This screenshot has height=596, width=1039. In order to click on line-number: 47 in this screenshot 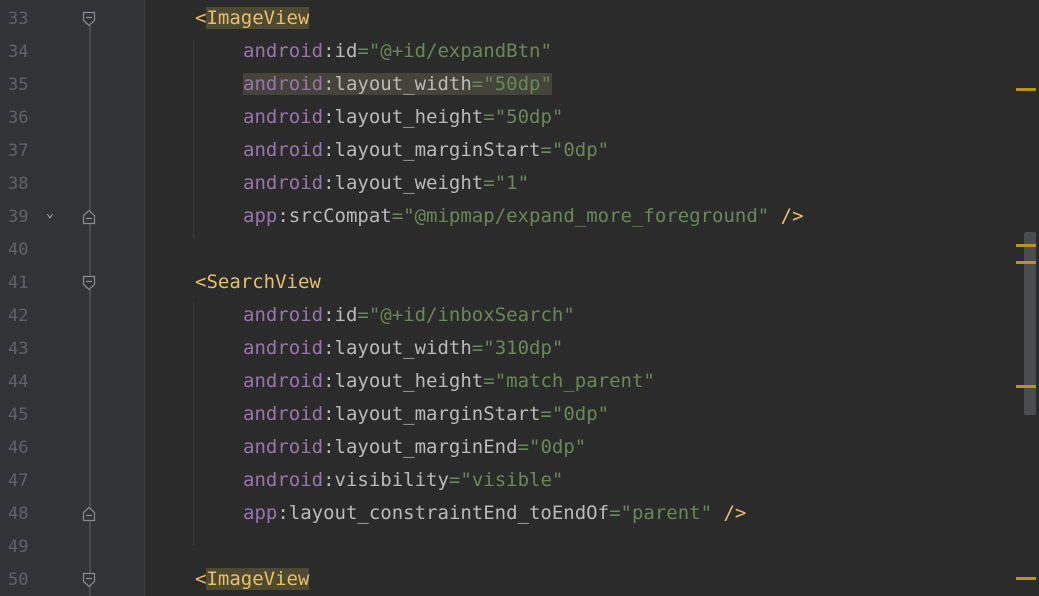, I will do `click(18, 481)`.